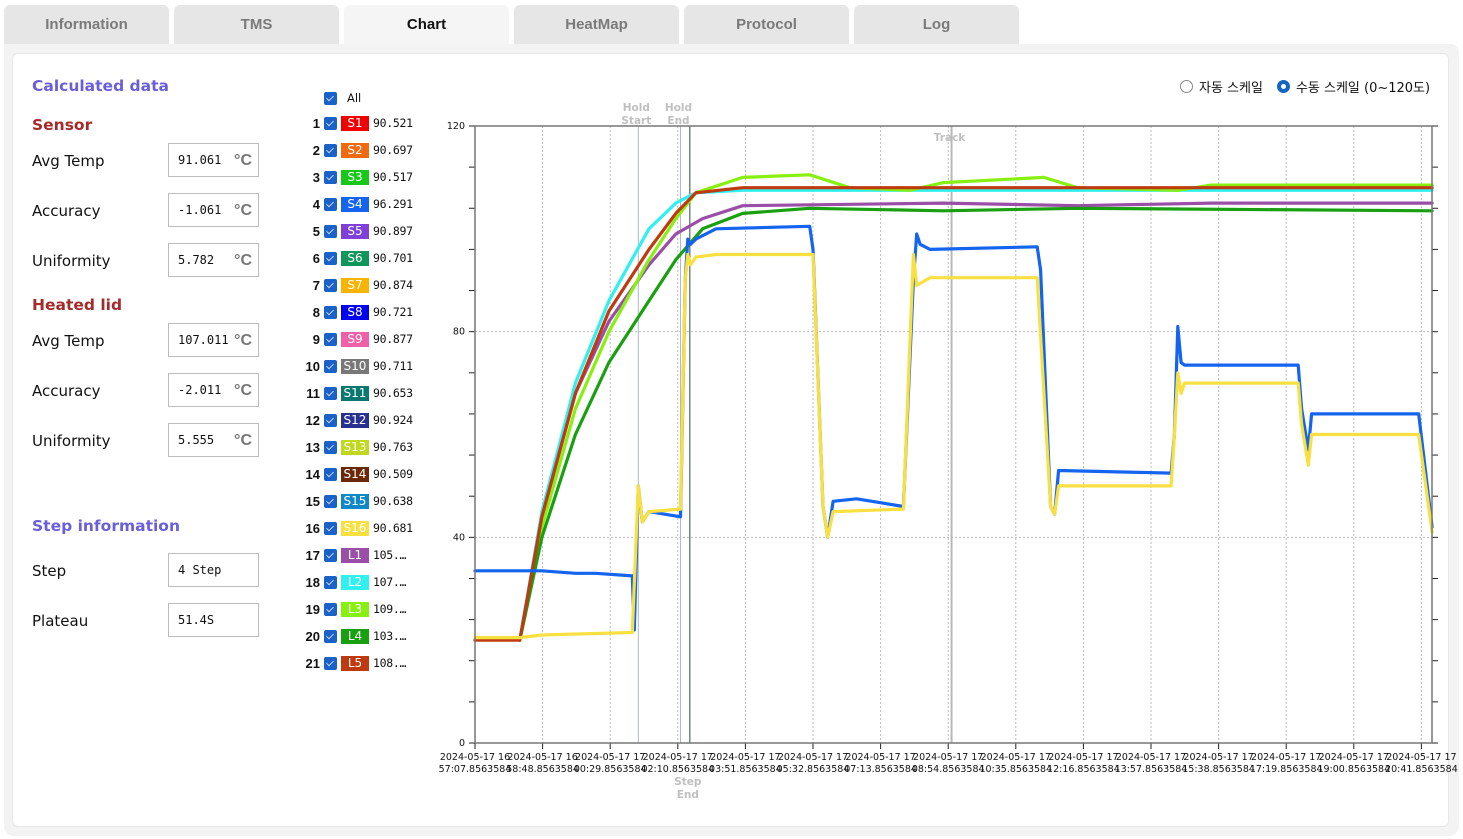 The width and height of the screenshot is (1463, 839). What do you see at coordinates (196, 440) in the screenshot?
I see `lid-uniformity-value: 5.555` at bounding box center [196, 440].